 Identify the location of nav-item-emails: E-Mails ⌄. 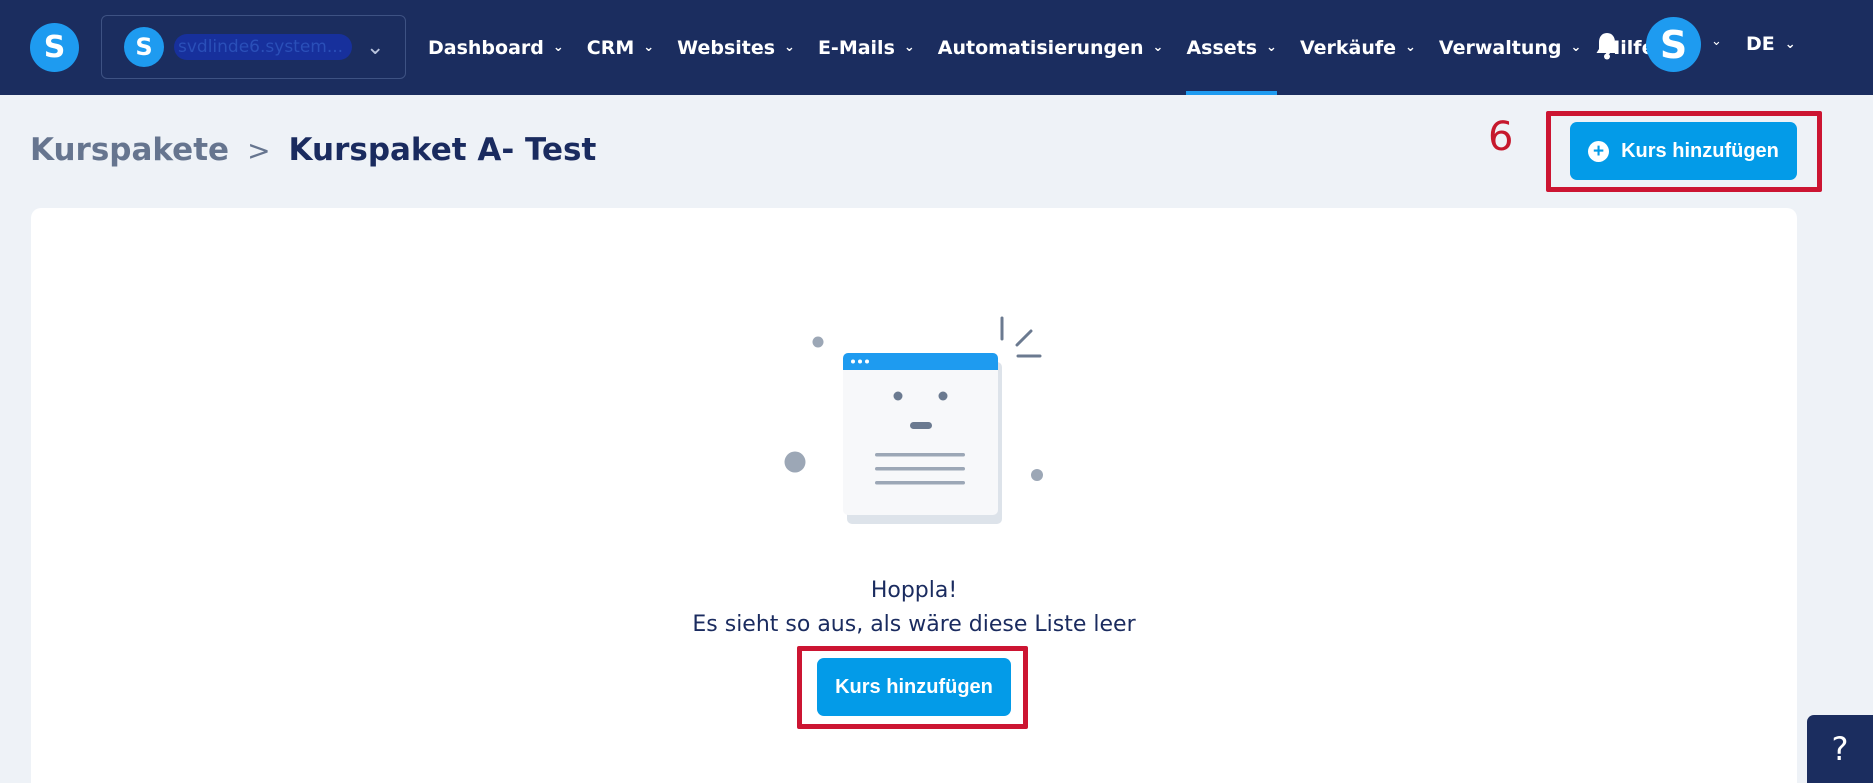
(866, 47).